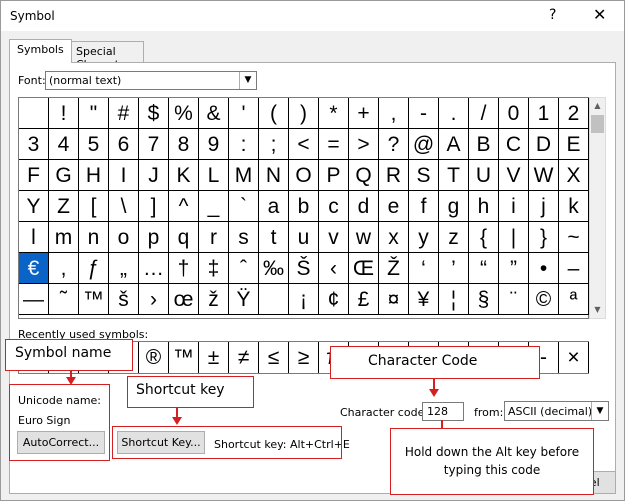  What do you see at coordinates (124, 299) in the screenshot?
I see `symbol-cell: š` at bounding box center [124, 299].